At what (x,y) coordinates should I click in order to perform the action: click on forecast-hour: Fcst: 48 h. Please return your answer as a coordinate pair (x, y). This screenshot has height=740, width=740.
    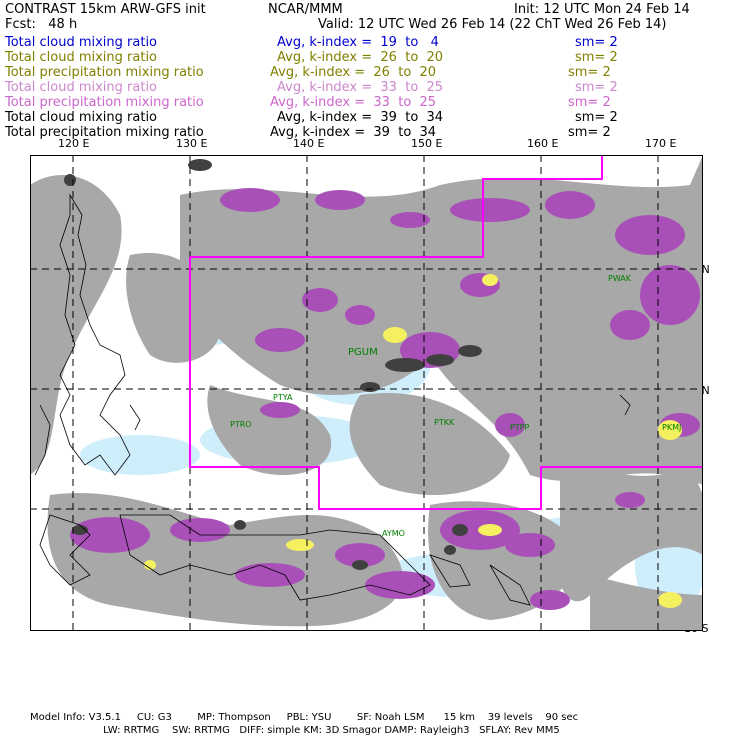
    Looking at the image, I should click on (41, 24).